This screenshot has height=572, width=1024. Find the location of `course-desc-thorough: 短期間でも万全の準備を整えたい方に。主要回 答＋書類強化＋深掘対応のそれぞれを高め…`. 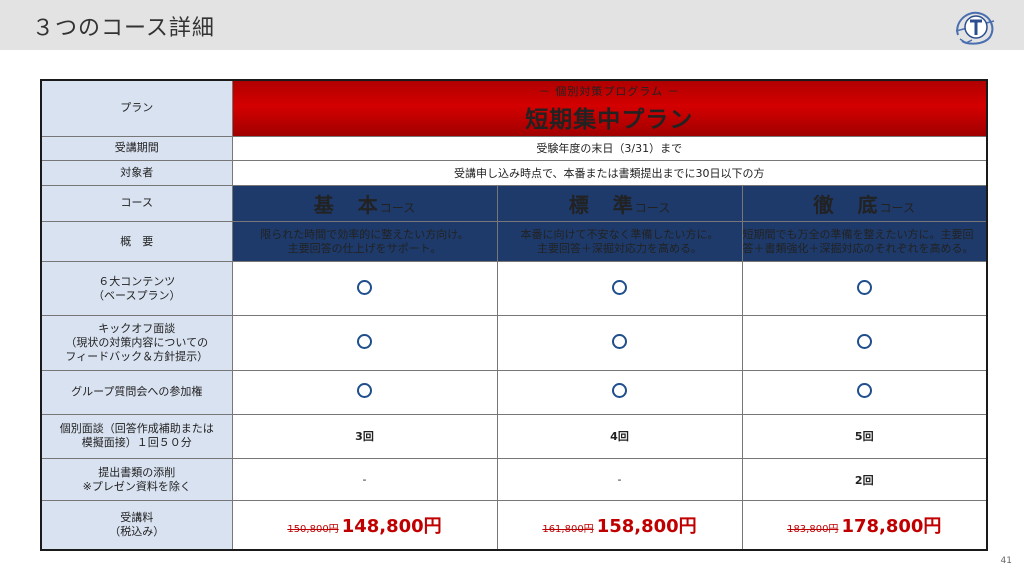

course-desc-thorough: 短期間でも万全の準備を整えたい方に。主要回 答＋書類強化＋深掘対応のそれぞれを高め… is located at coordinates (864, 242).